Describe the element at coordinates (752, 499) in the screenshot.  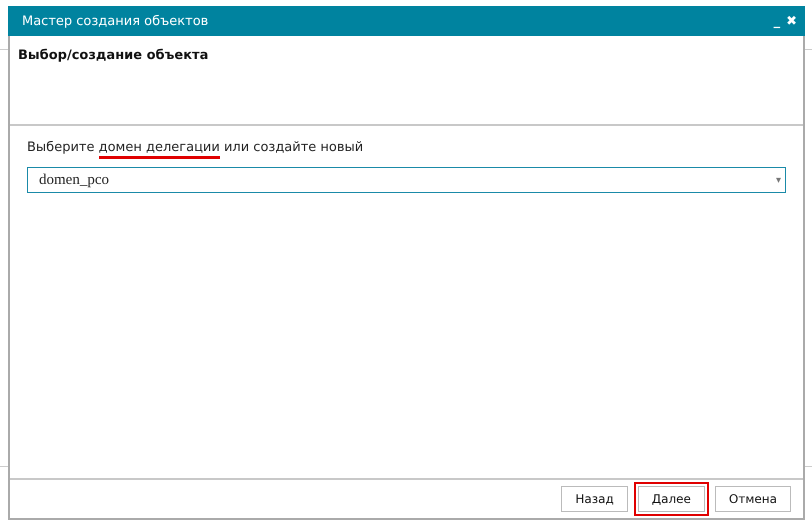
I see `dialog-button: Отмена` at that location.